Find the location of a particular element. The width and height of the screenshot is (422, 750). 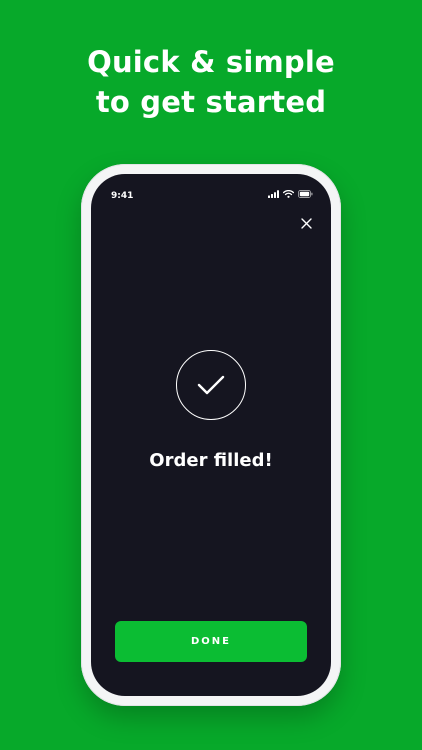

wifi-icon is located at coordinates (288, 194).